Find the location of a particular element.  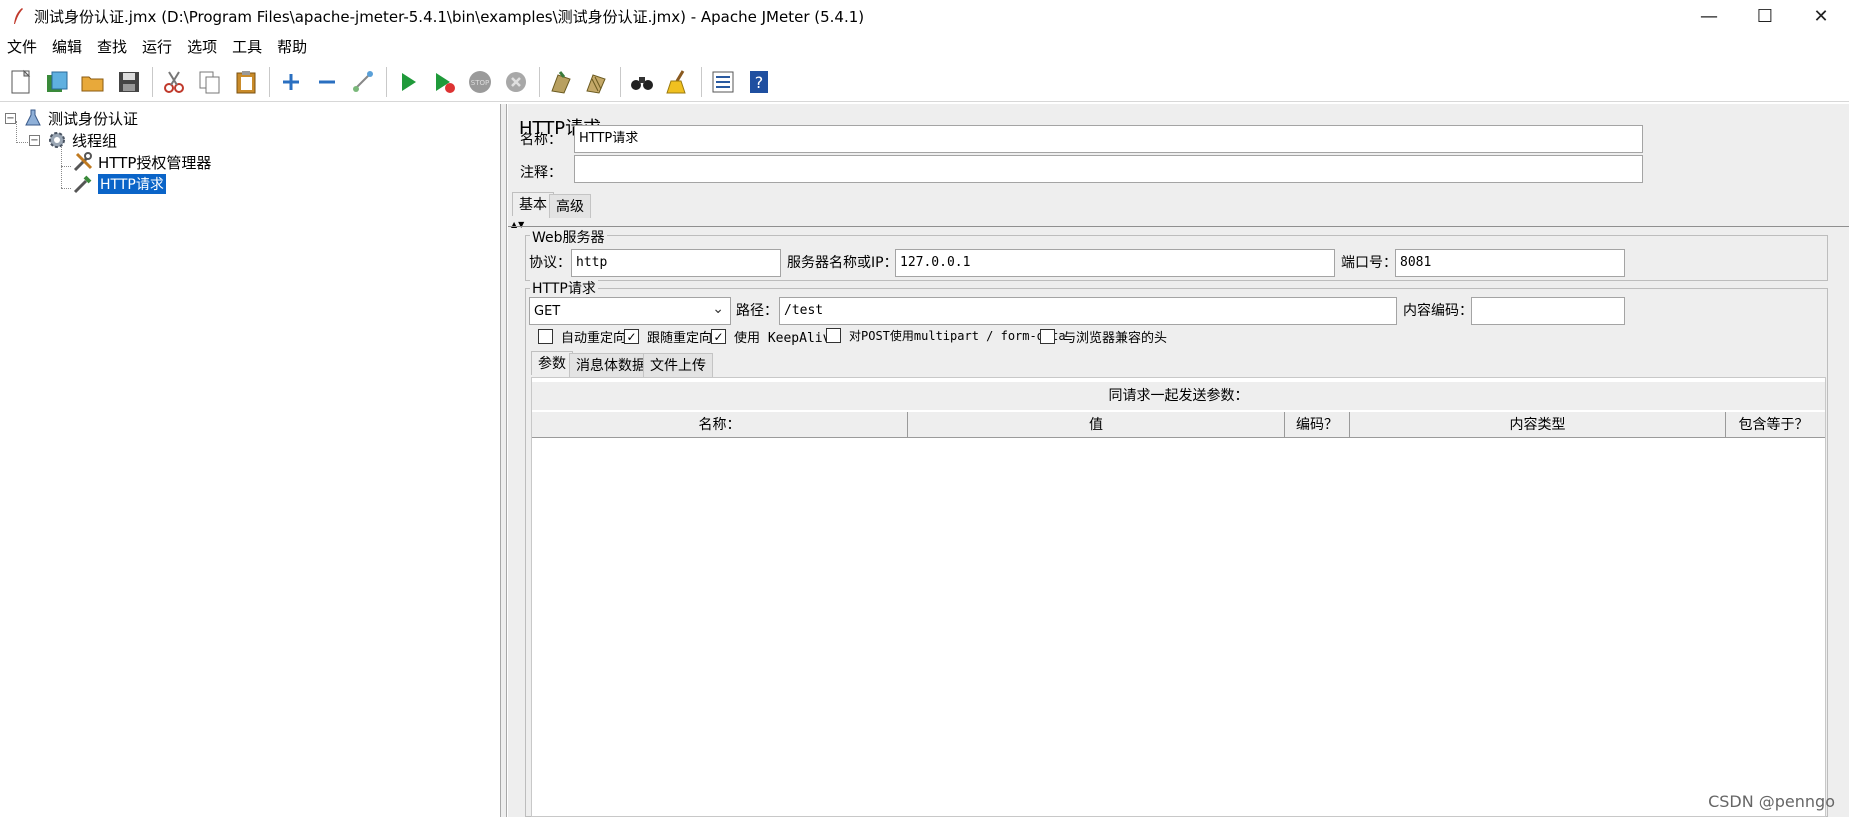

port-field: 8081 is located at coordinates (1510, 263).